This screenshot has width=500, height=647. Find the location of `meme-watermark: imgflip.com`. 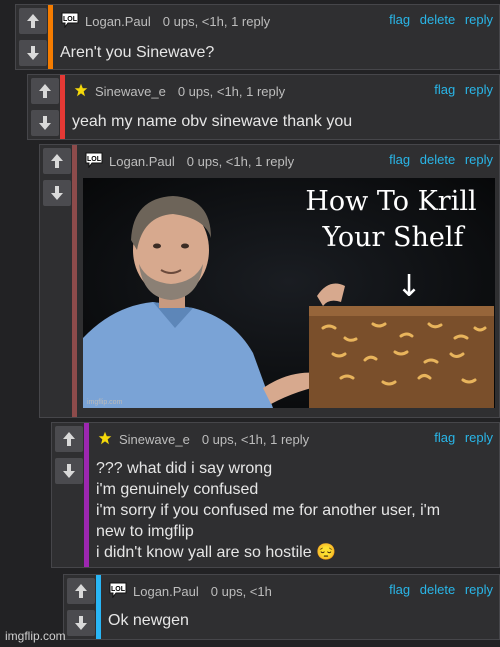

meme-watermark: imgflip.com is located at coordinates (105, 402).